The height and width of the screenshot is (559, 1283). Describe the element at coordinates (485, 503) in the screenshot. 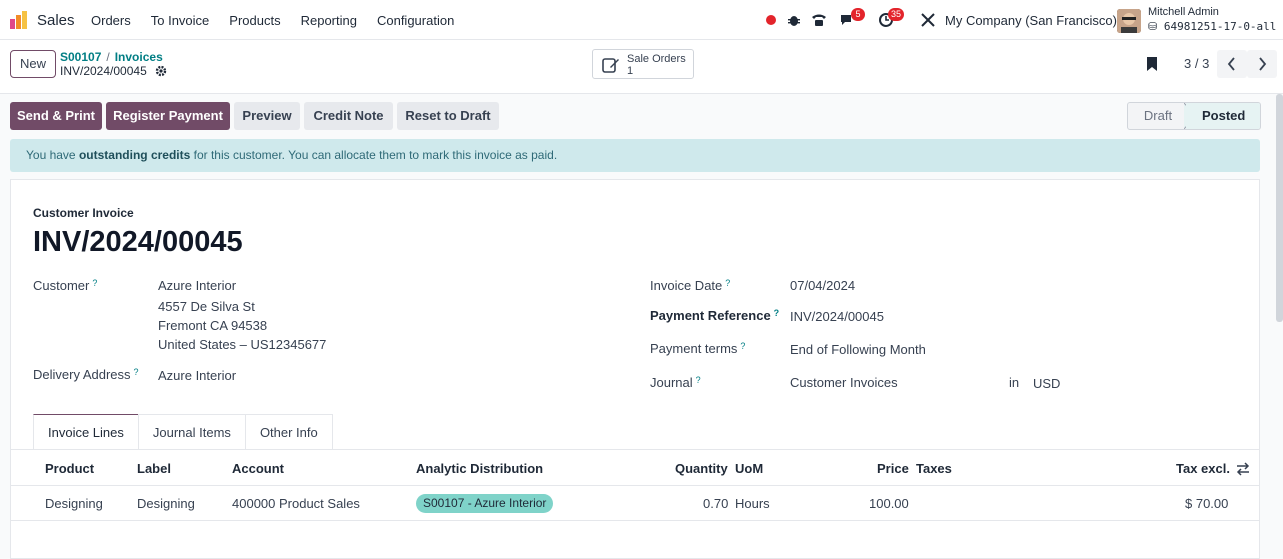

I see `row-analytic-tag: S00107 - Azure Interior` at that location.